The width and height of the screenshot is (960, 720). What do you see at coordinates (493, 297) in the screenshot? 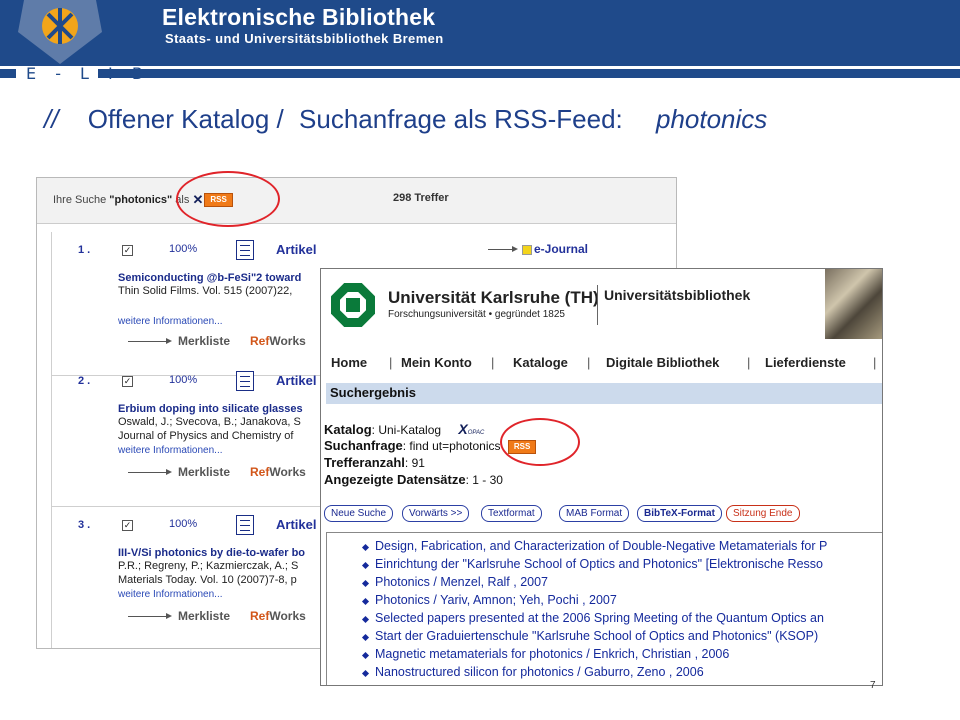
I see `university-name: Universität Karlsruhe (TH)` at bounding box center [493, 297].